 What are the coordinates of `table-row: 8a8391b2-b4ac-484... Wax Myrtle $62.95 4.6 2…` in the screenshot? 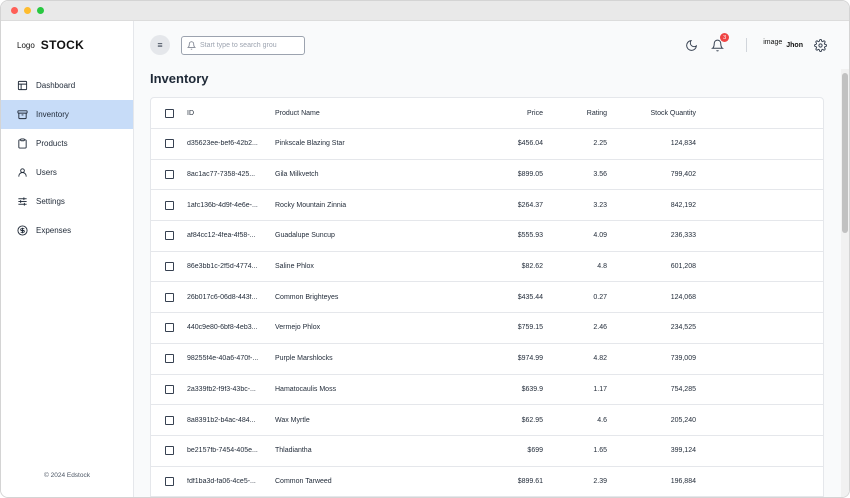 It's located at (487, 420).